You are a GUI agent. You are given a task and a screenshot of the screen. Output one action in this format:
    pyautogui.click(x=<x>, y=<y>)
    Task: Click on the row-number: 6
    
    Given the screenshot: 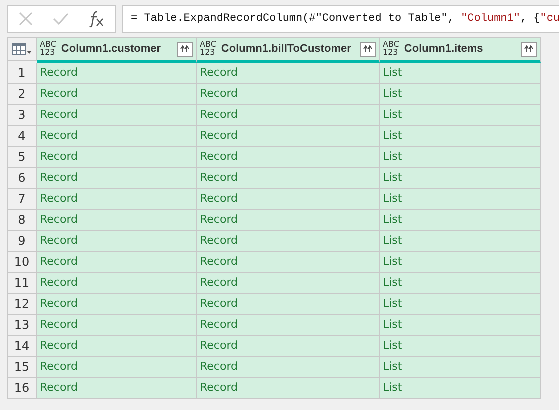 What is the action you would take?
    pyautogui.click(x=22, y=178)
    